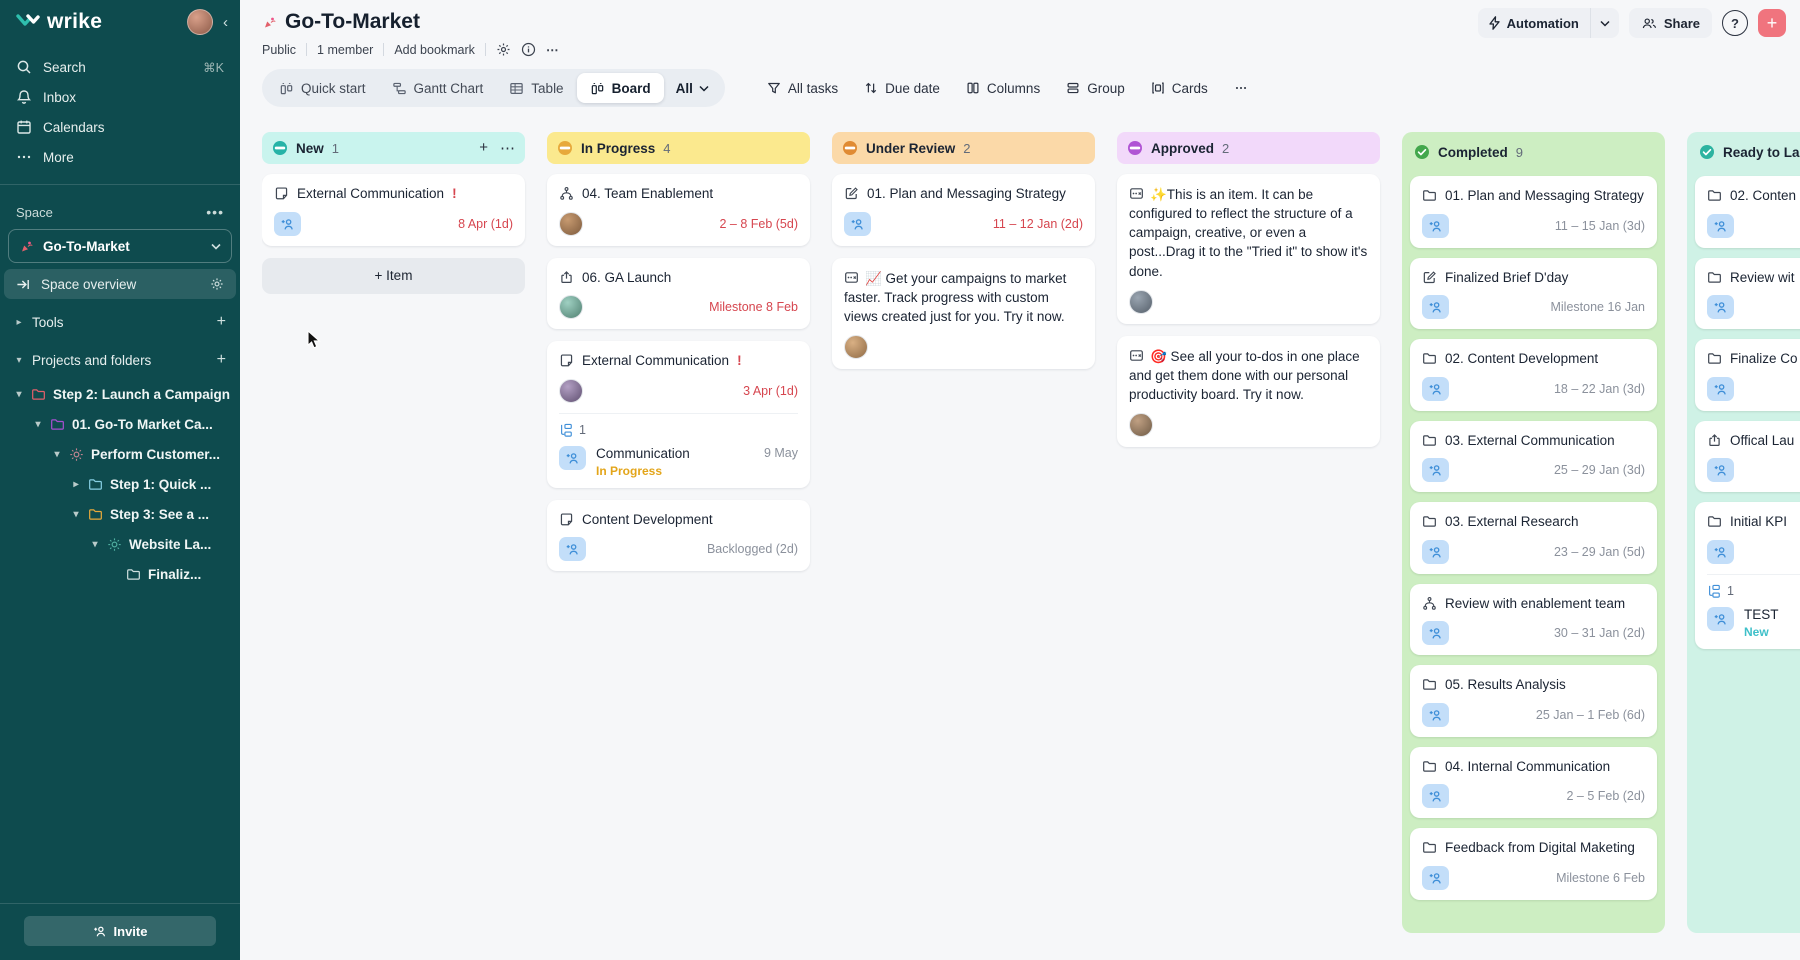  What do you see at coordinates (620, 88) in the screenshot?
I see `tab-board: Board` at bounding box center [620, 88].